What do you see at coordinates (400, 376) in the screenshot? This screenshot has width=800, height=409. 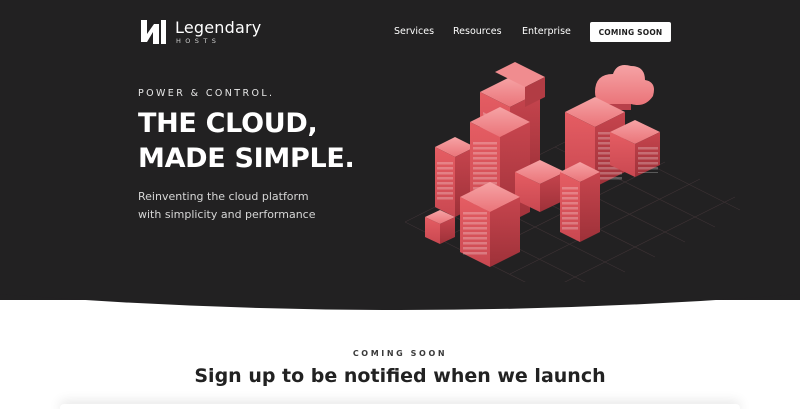 I see `signup-title: Sign up to be notified when we launch` at bounding box center [400, 376].